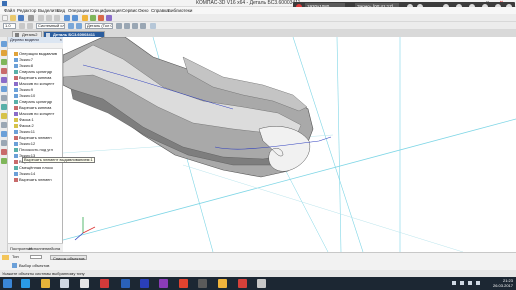 The width and height of the screenshot is (516, 290). Describe the element at coordinates (14, 265) in the screenshot. I see `select-icon` at that location.